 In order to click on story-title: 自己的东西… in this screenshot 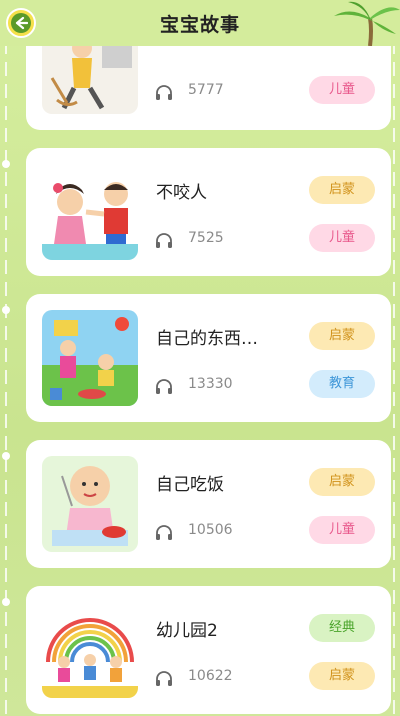, I will do `click(207, 339)`.